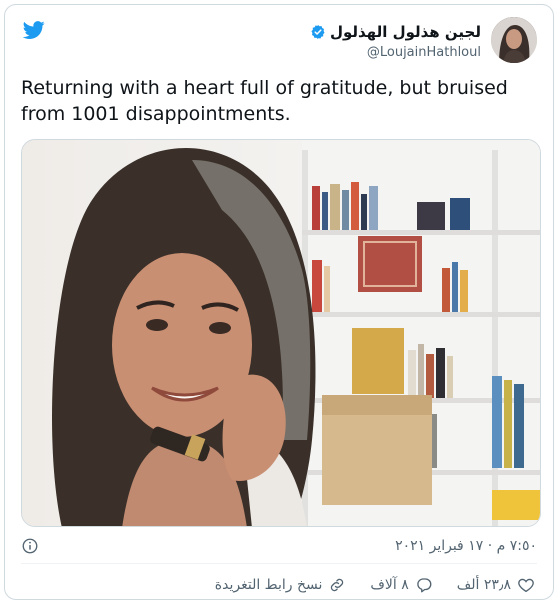 This screenshot has height=604, width=558. Describe the element at coordinates (268, 585) in the screenshot. I see `copy-link-label: نسخ رابط التغريدة` at that location.